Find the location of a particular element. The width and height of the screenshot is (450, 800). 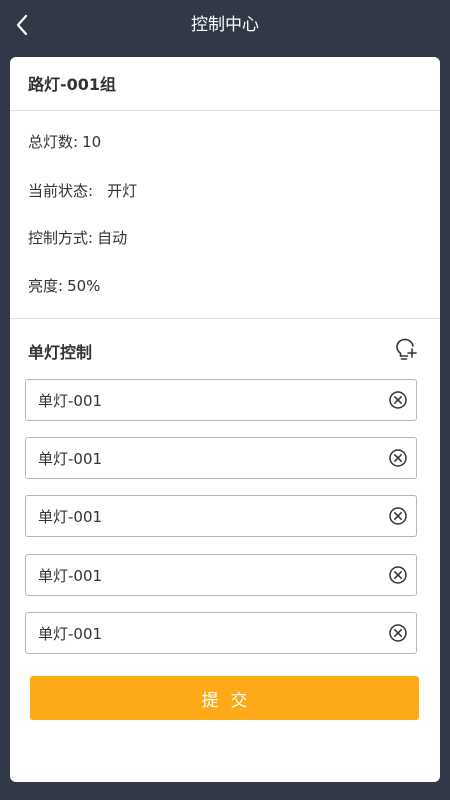

status-label: 当前状态: is located at coordinates (61, 191).